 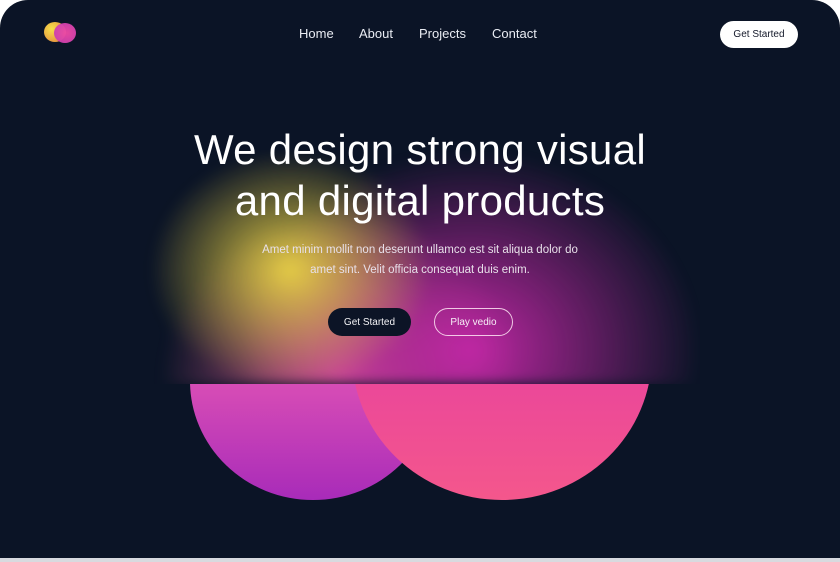 What do you see at coordinates (369, 322) in the screenshot?
I see `hero-get-started-button: Get Started` at bounding box center [369, 322].